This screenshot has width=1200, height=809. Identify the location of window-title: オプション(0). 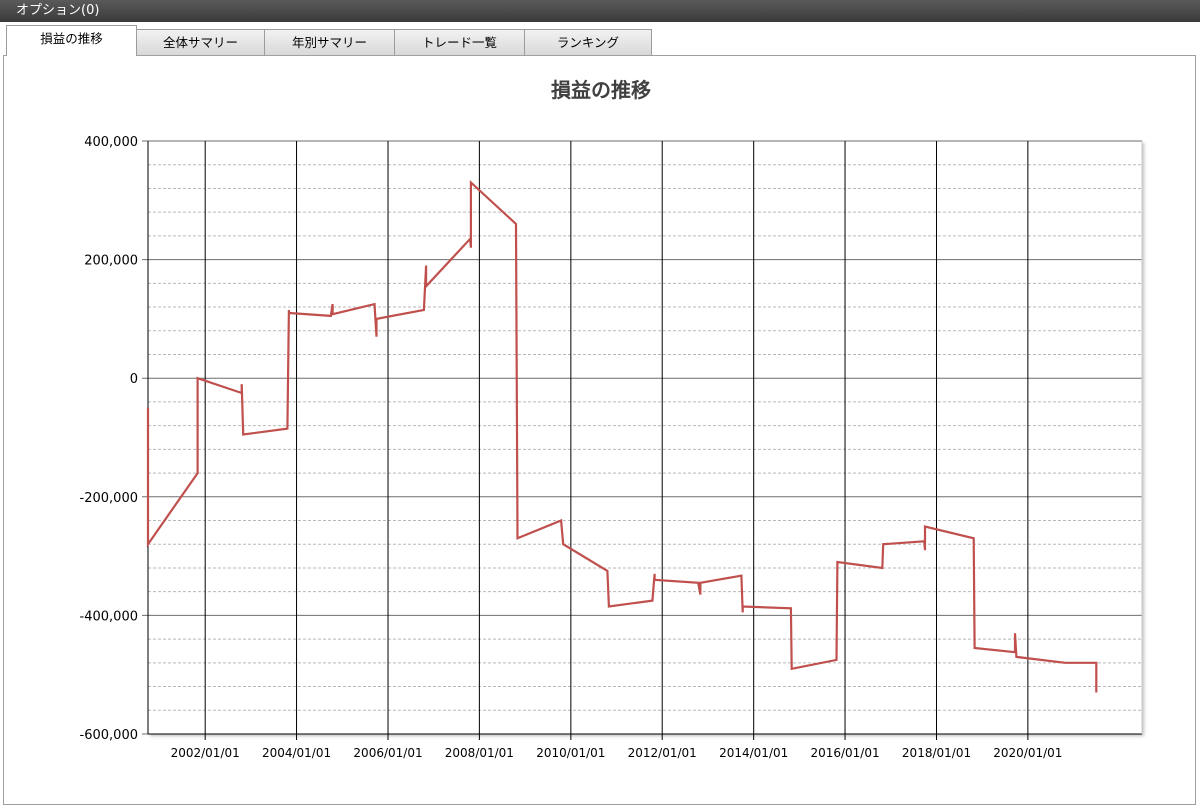
(58, 10).